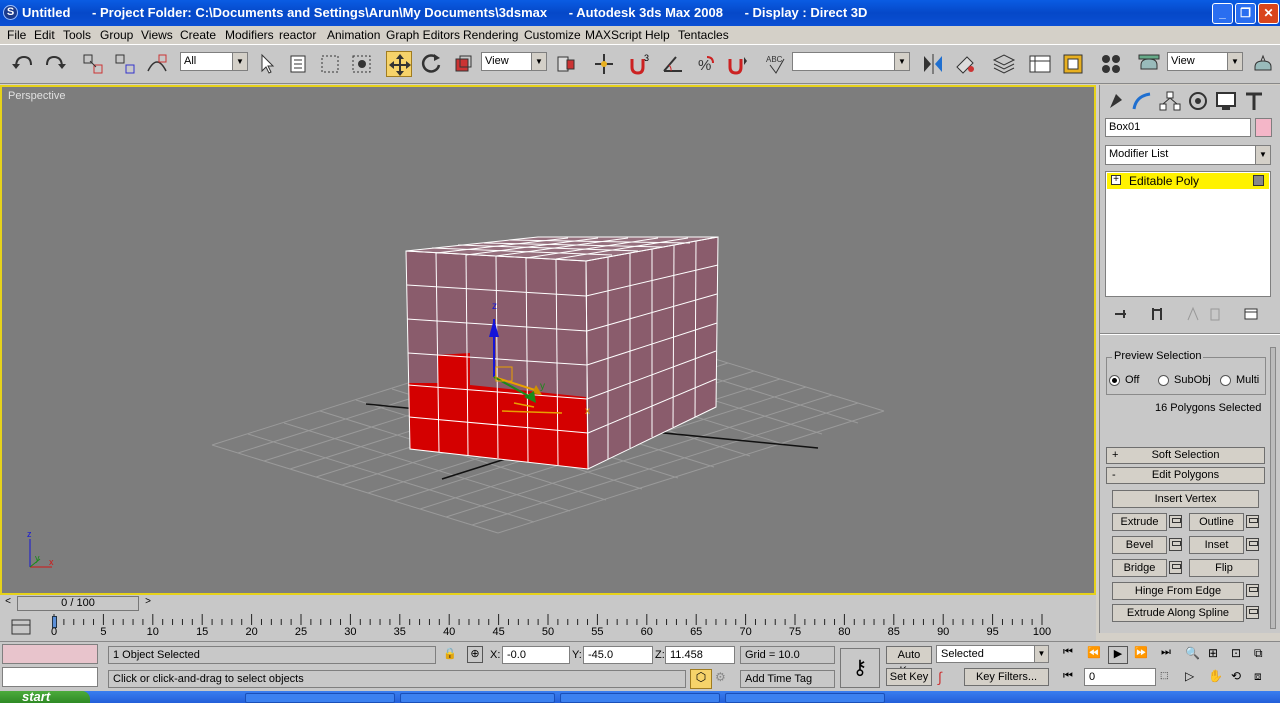 This screenshot has height=703, width=1280. I want to click on render-view-dropdown: View ▼, so click(1205, 61).